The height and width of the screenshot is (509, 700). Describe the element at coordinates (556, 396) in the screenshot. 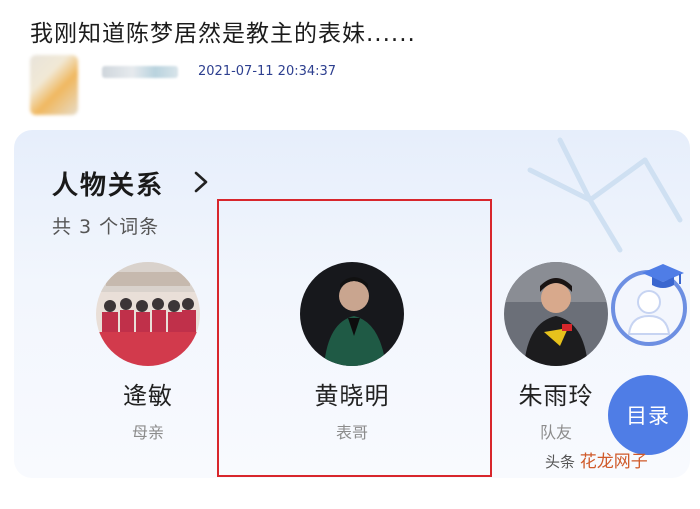

I see `person-name: 朱雨玲` at that location.